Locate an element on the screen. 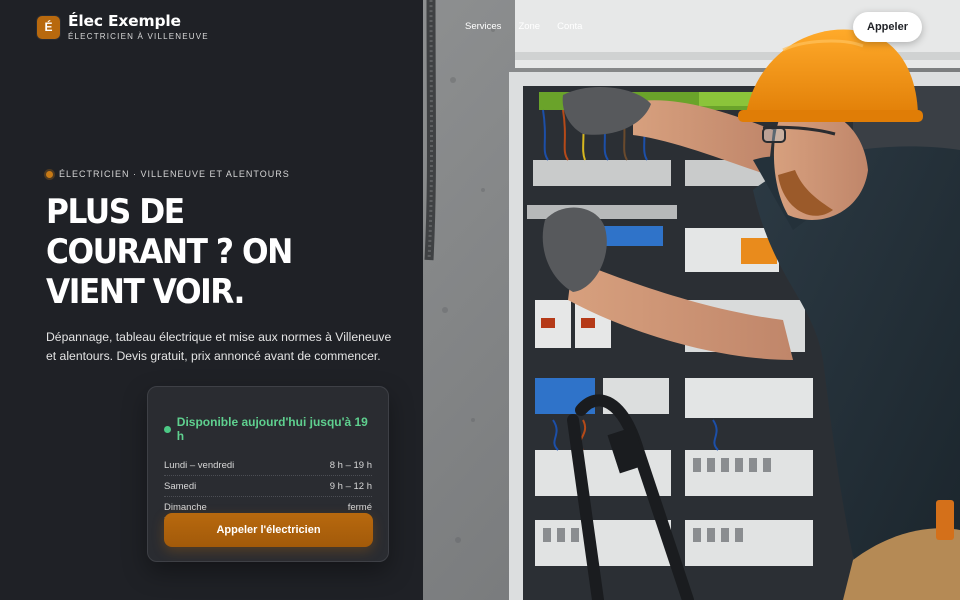 The width and height of the screenshot is (960, 600). brand-logo-icon: É is located at coordinates (48, 27).